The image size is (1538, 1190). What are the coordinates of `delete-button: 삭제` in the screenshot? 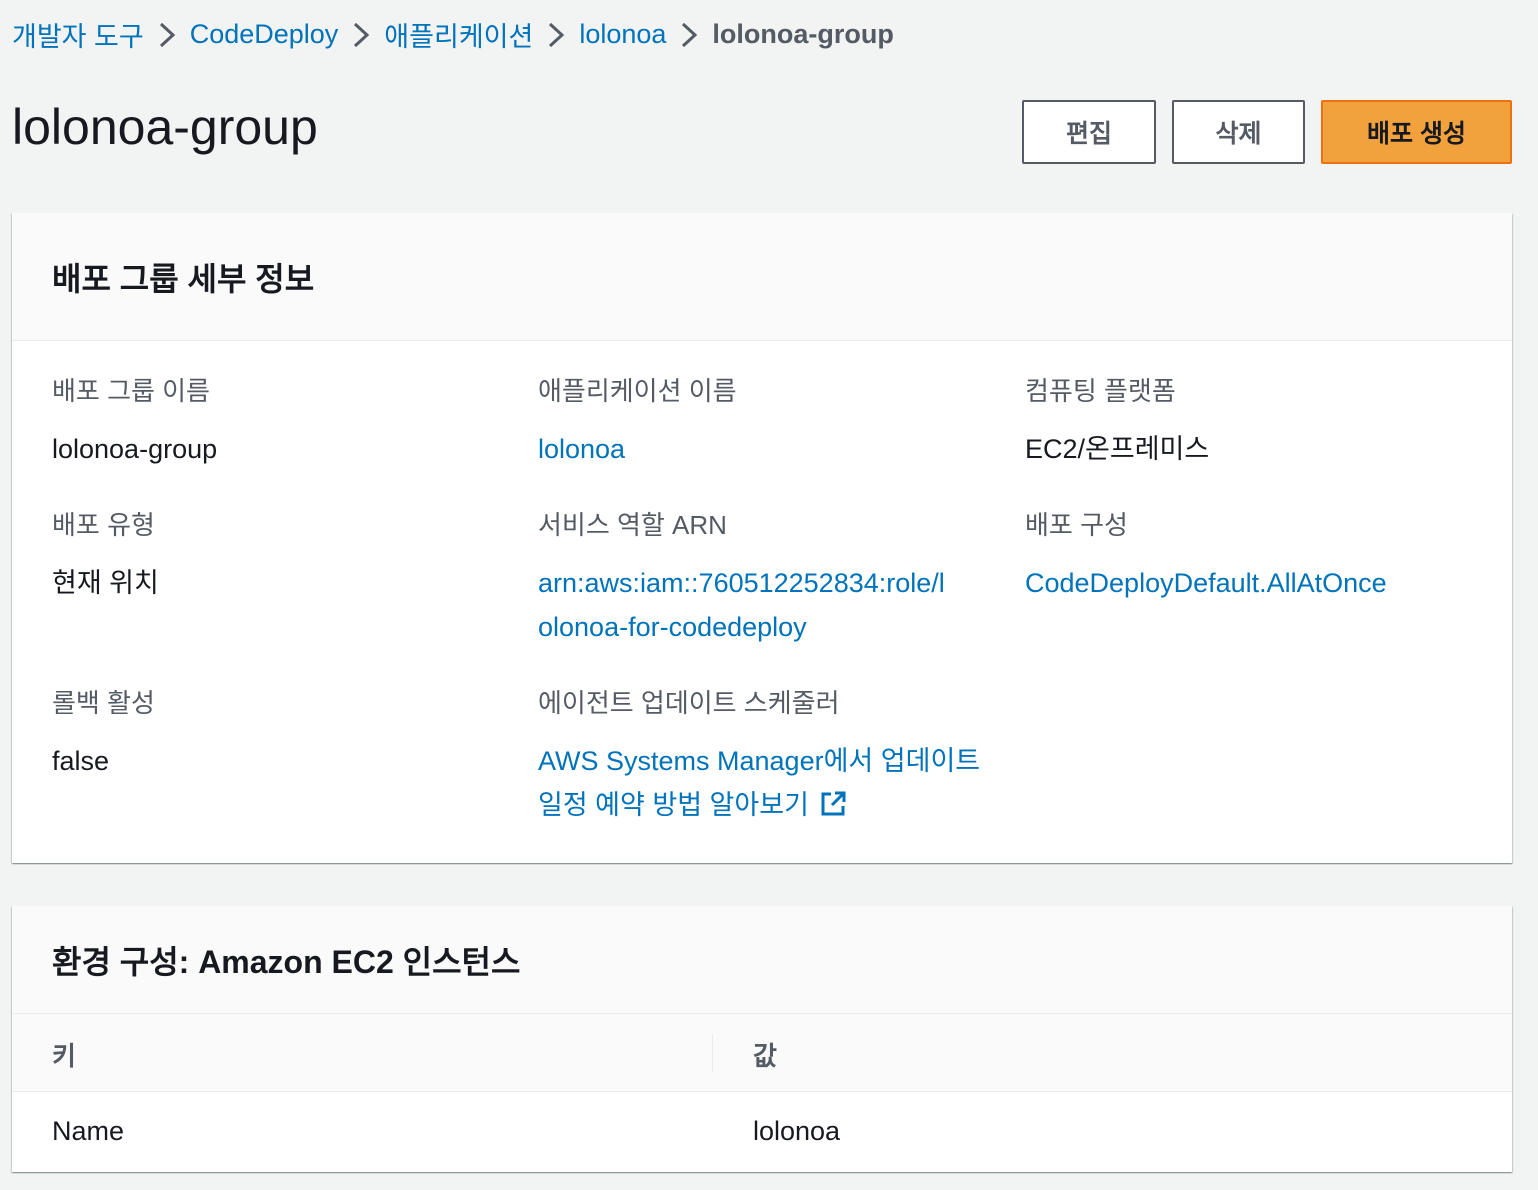 It's located at (1238, 132).